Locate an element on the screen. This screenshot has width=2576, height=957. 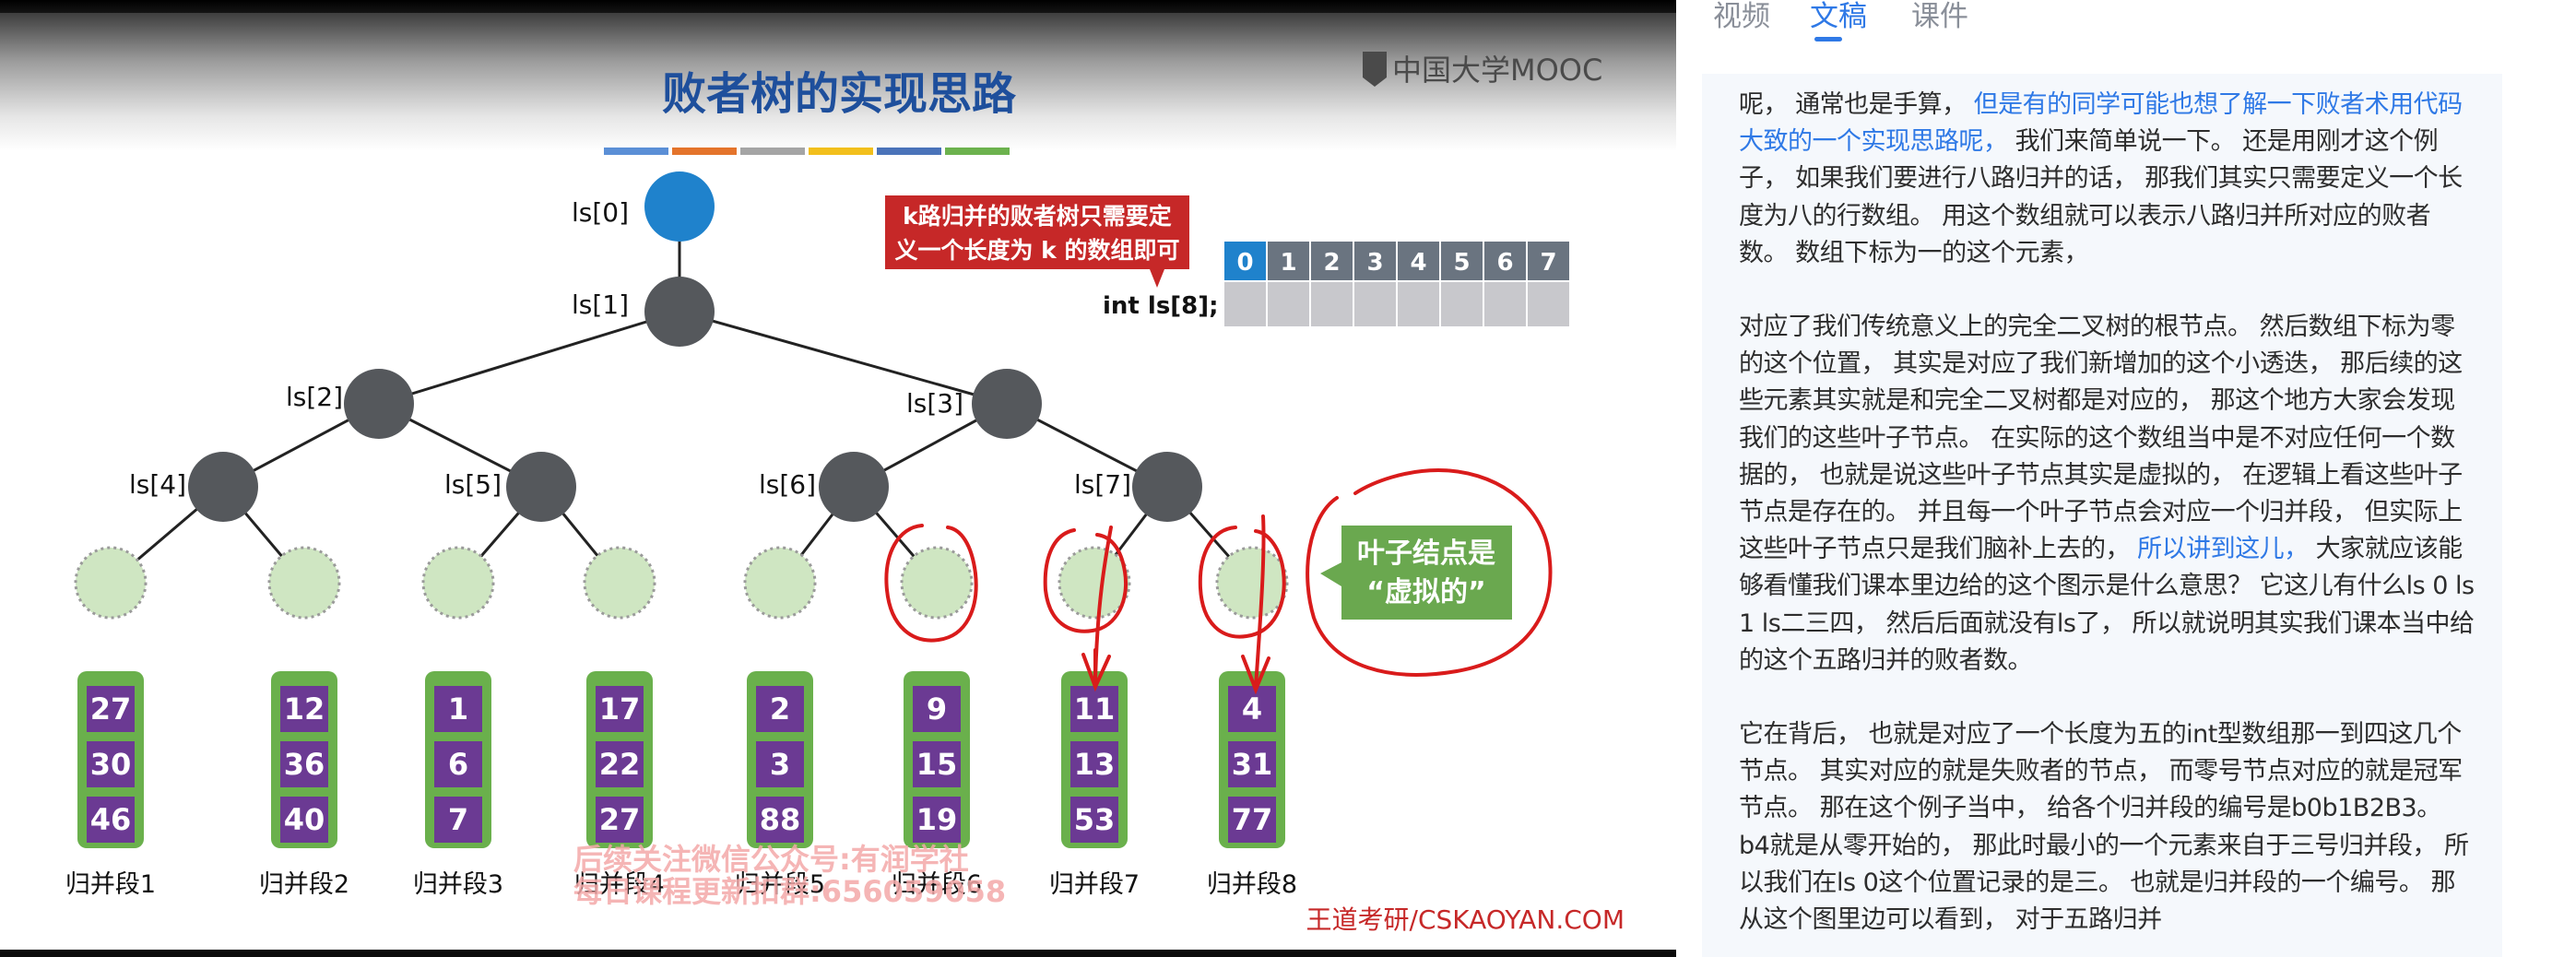
callout-k-way-line1: k路归并的败者树只需要定 is located at coordinates (1037, 216).